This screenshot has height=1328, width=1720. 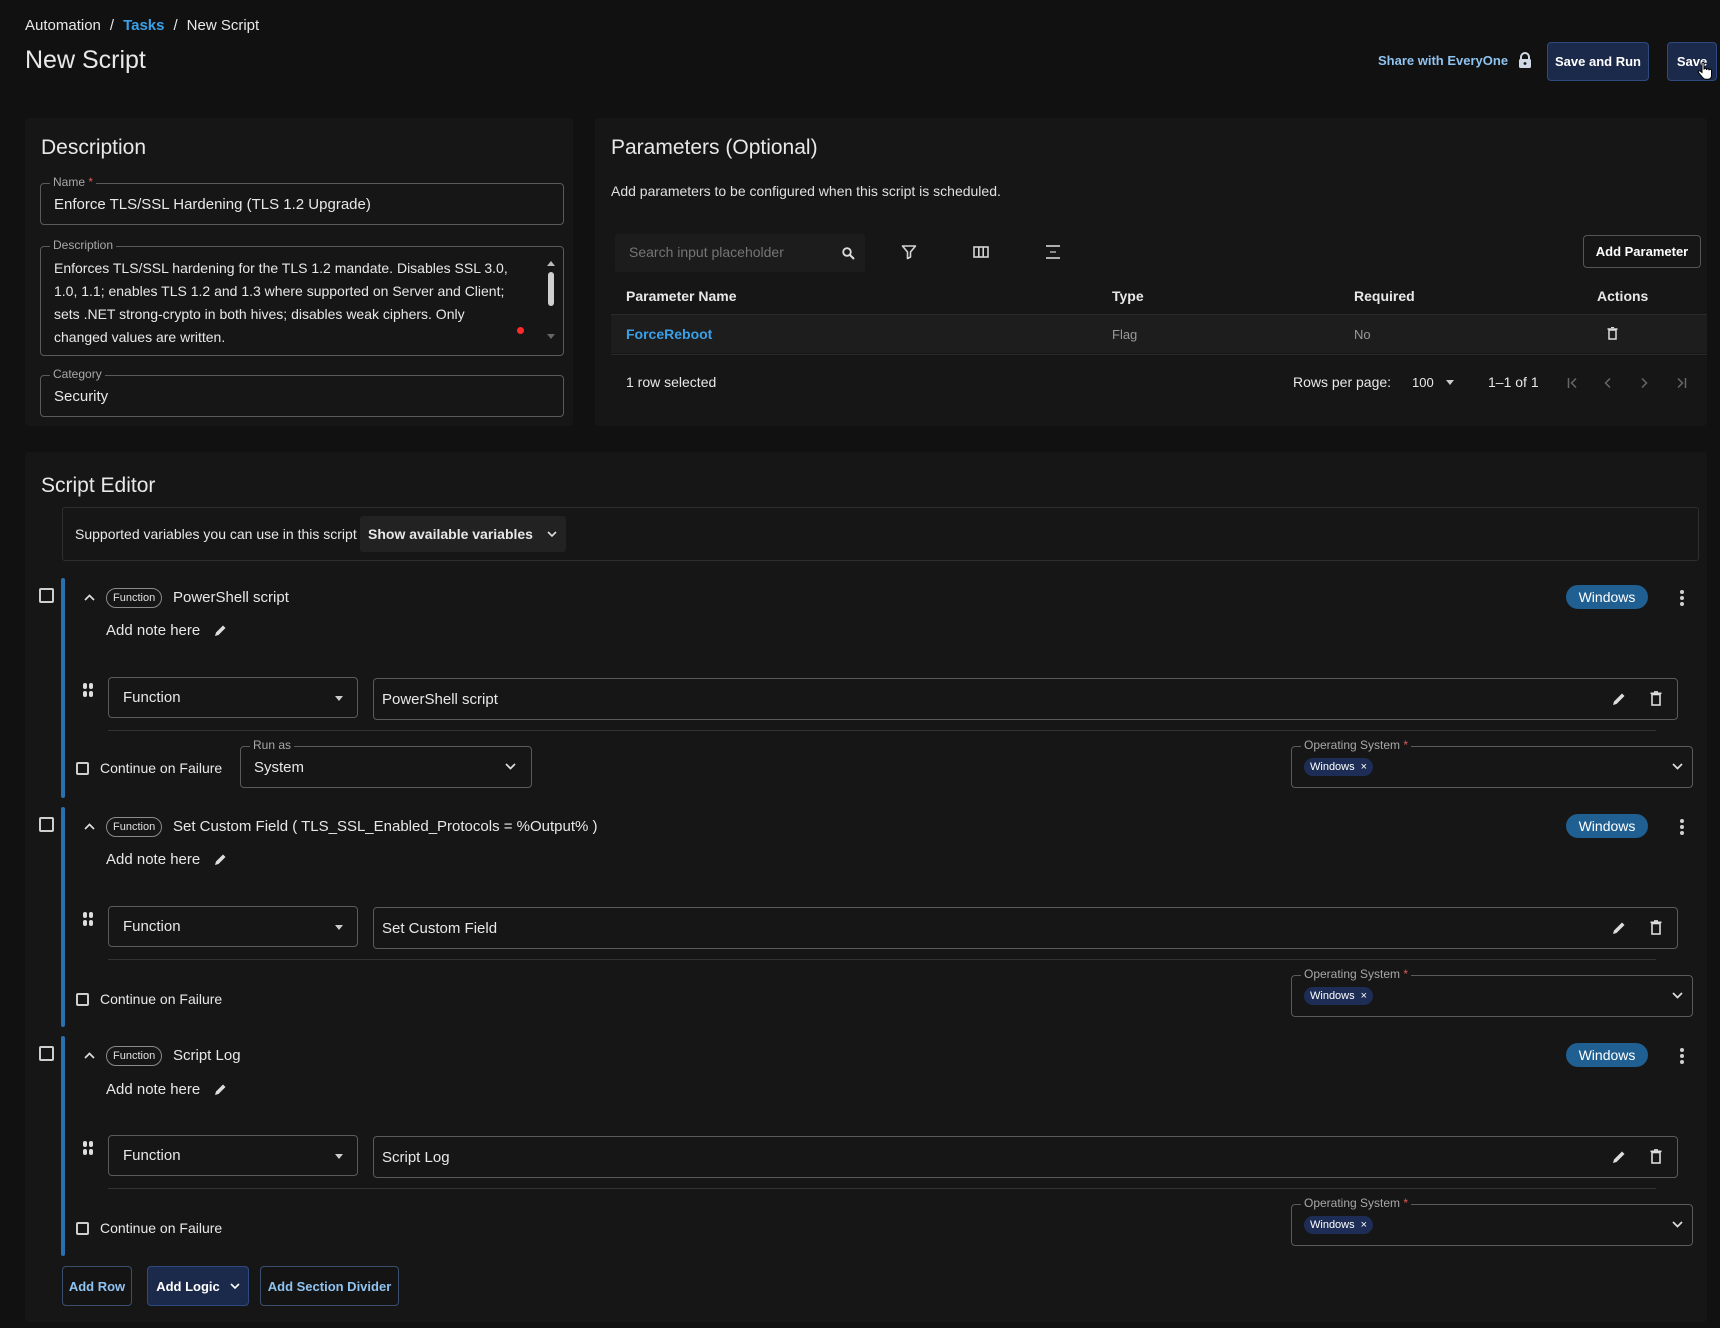 I want to click on function-field: PowerShell script, so click(x=1025, y=699).